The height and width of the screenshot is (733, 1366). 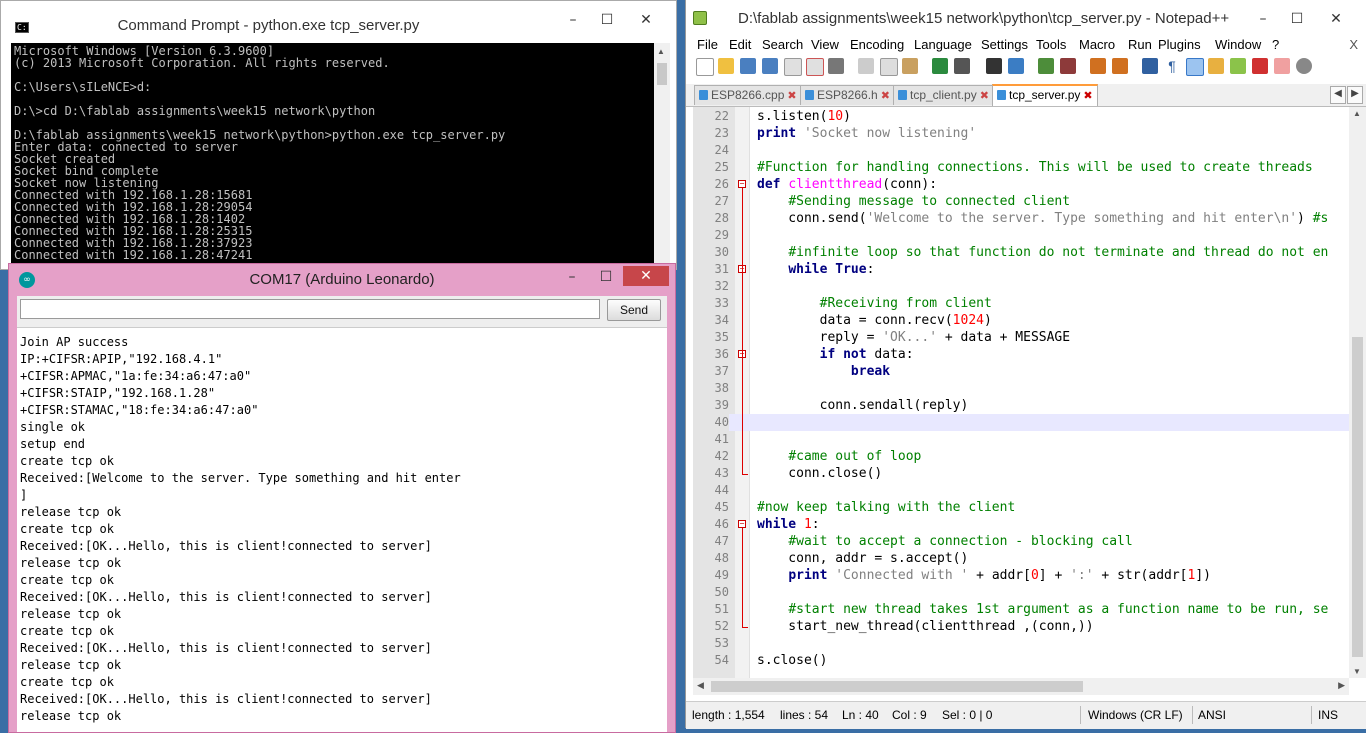 What do you see at coordinates (1021, 422) in the screenshot?
I see `code-line-40: 40` at bounding box center [1021, 422].